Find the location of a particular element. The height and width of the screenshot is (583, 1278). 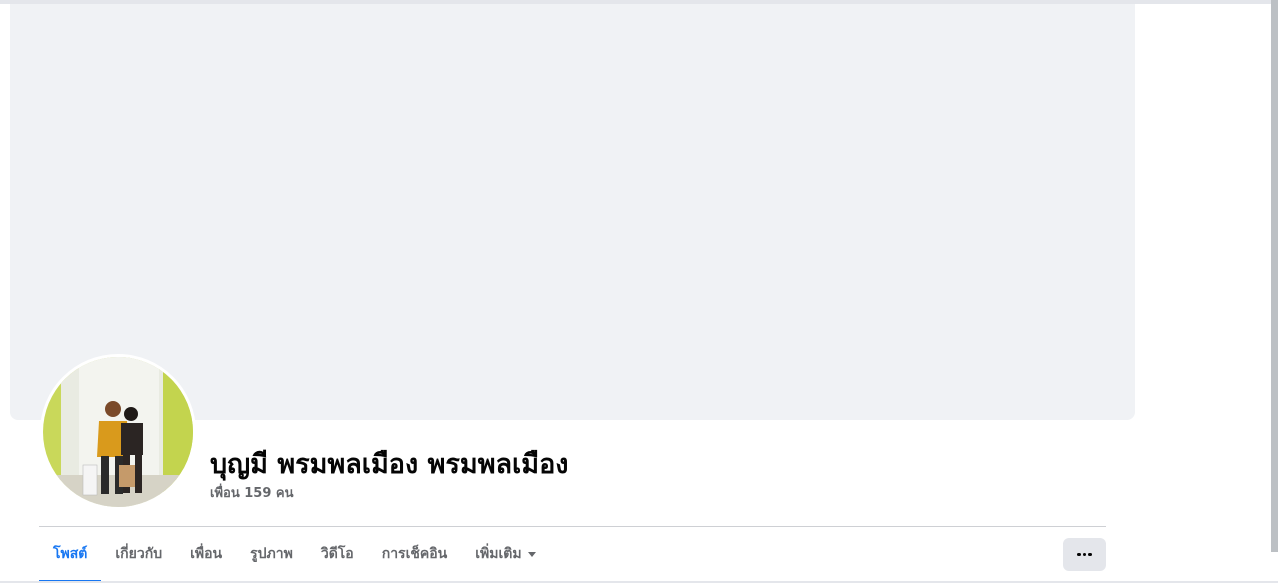

more-horizontal-icon is located at coordinates (1084, 554).